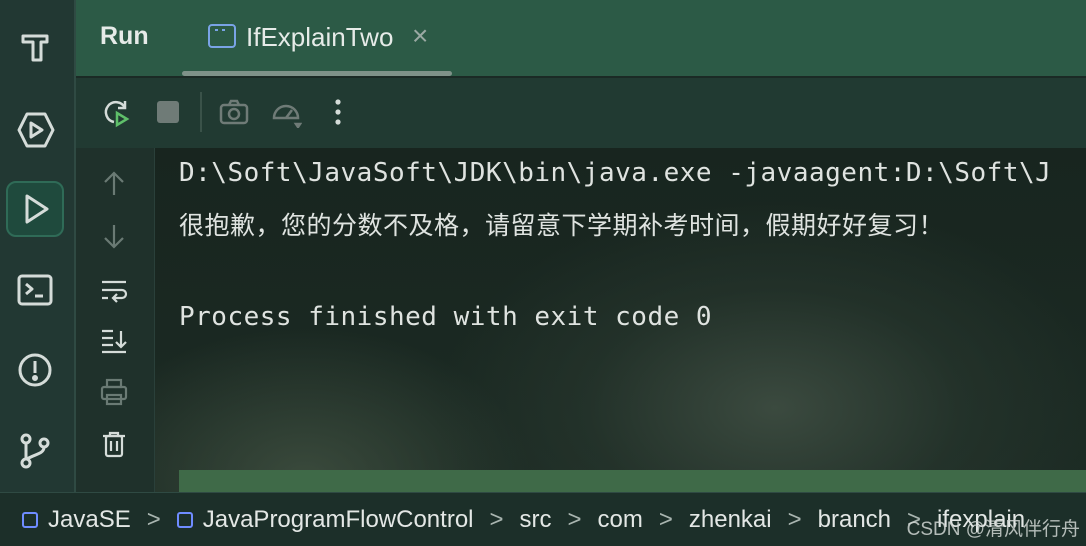 The image size is (1086, 546). I want to click on breadcrumb-zhenkai: zhenkai, so click(730, 520).